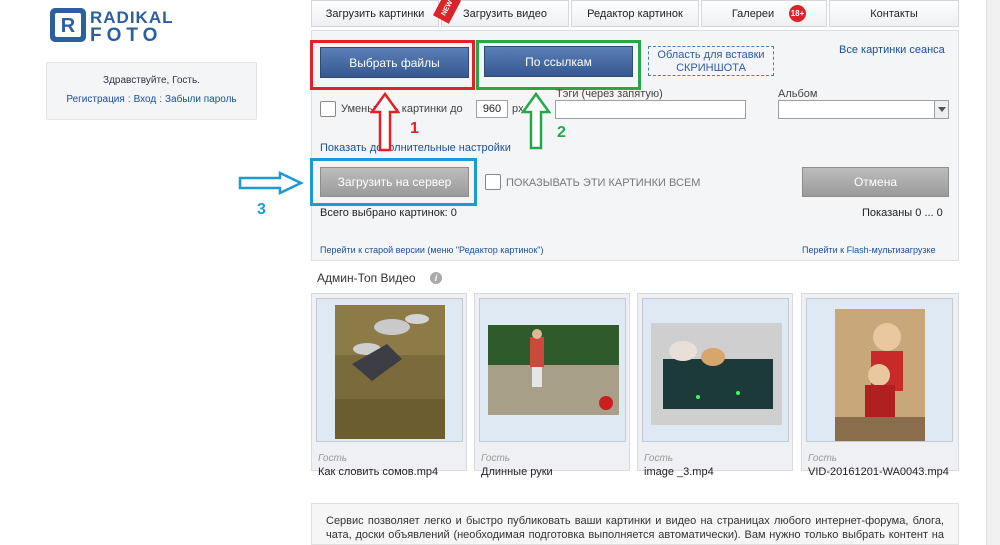 The height and width of the screenshot is (545, 1000). What do you see at coordinates (492, 109) in the screenshot?
I see `reduce-size-input: 960` at bounding box center [492, 109].